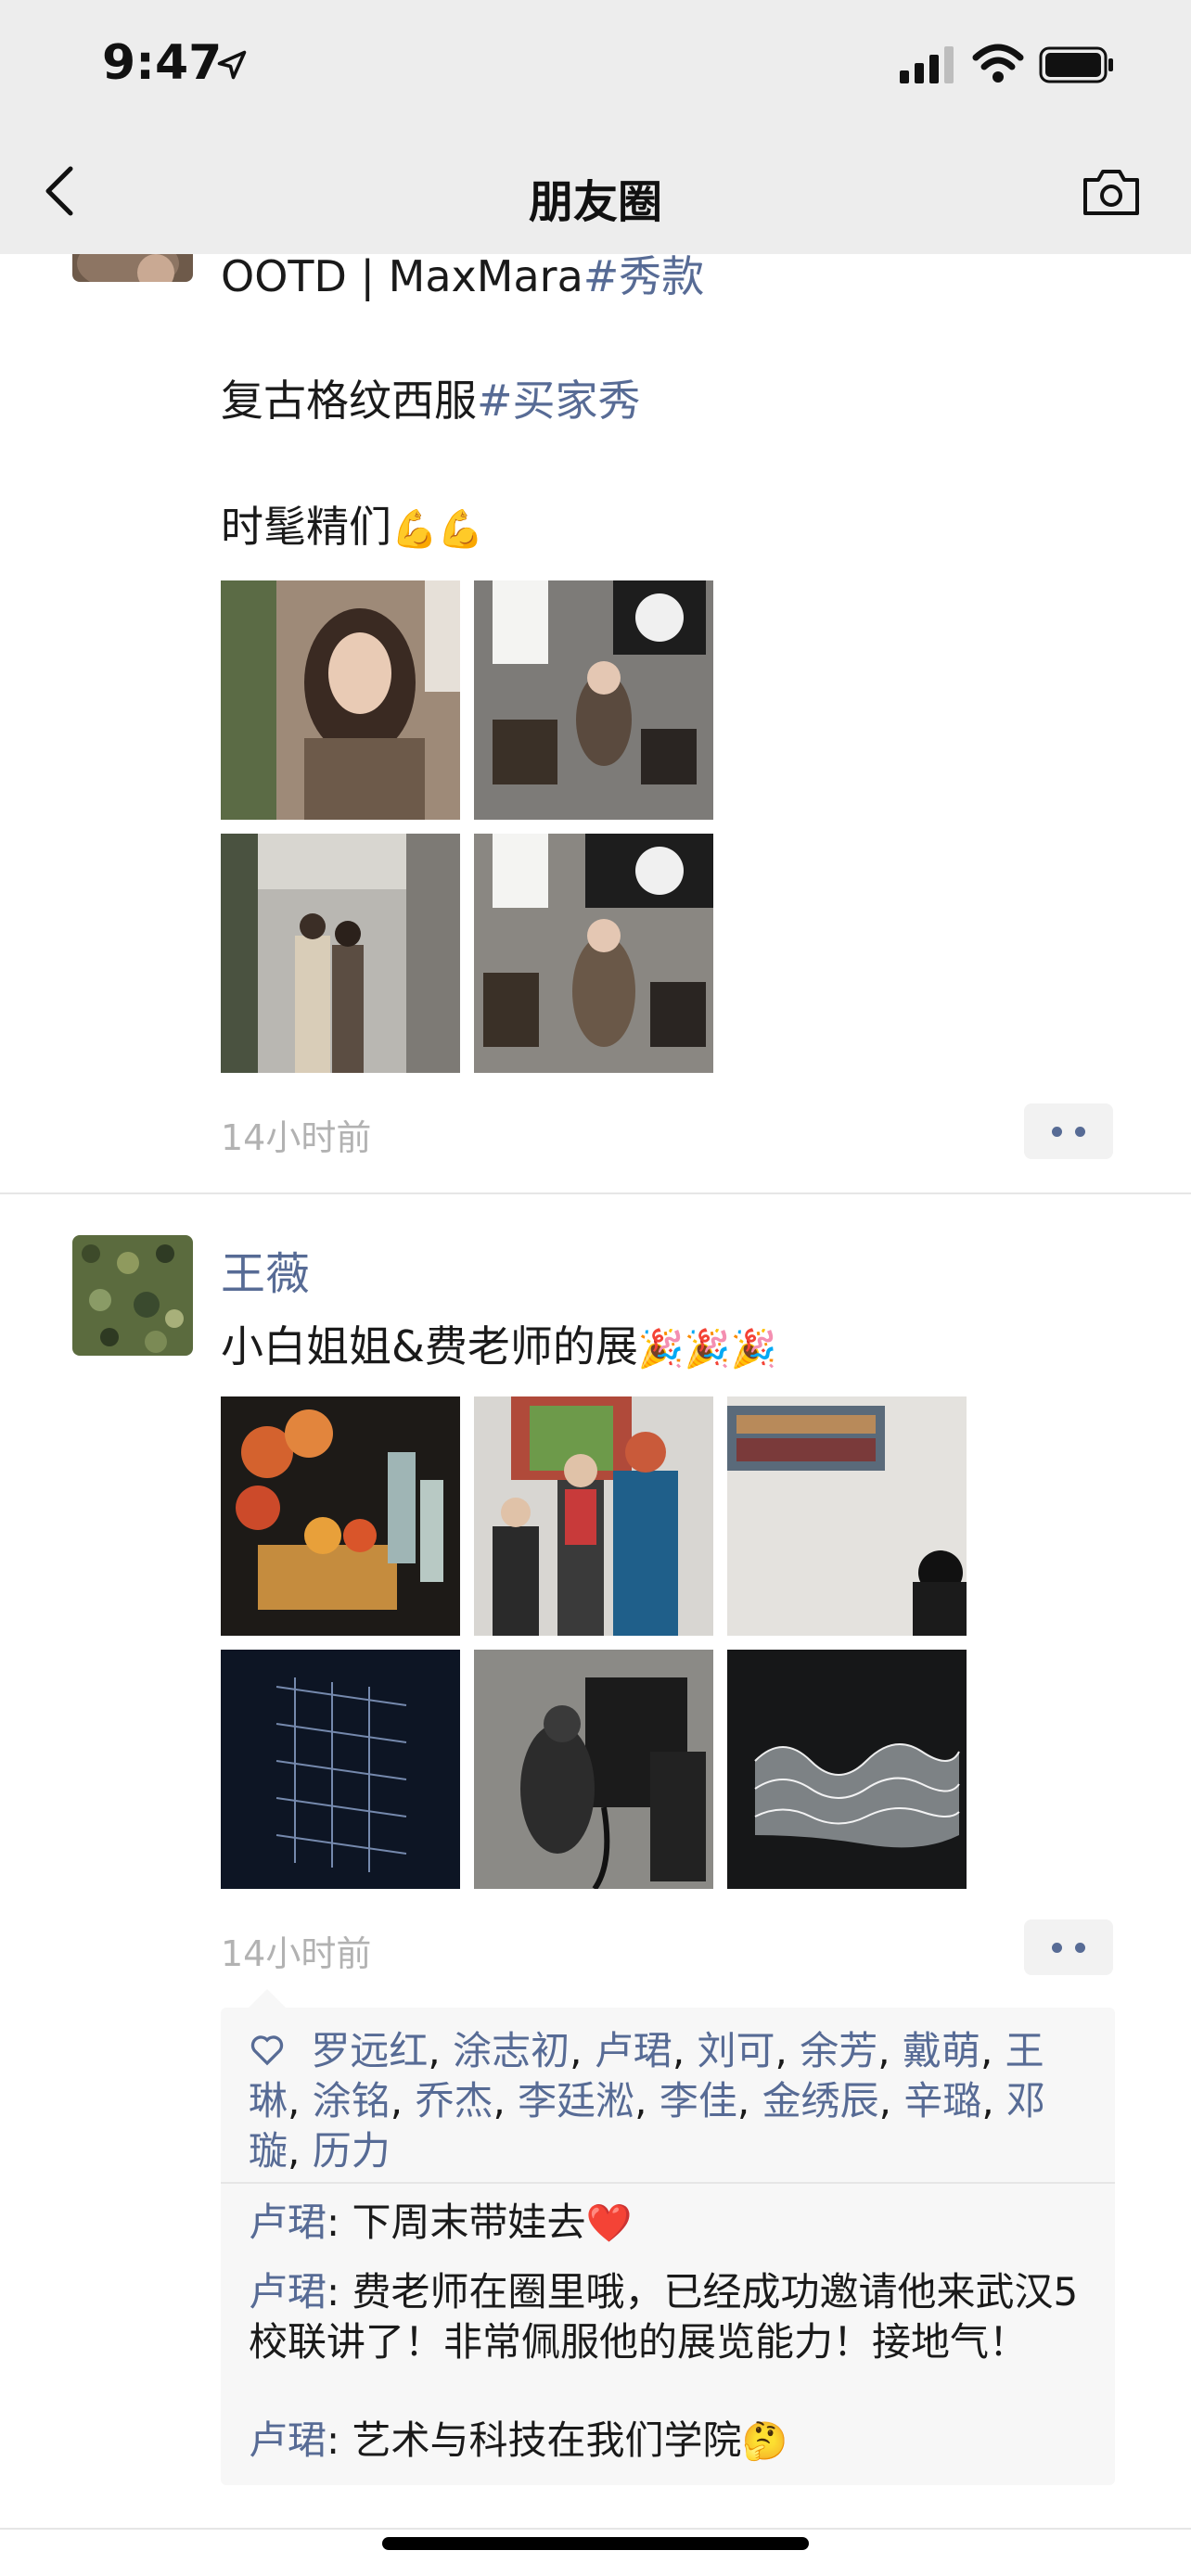 The width and height of the screenshot is (1191, 2576). What do you see at coordinates (633, 2050) in the screenshot?
I see `like-user-name: 卢珺` at bounding box center [633, 2050].